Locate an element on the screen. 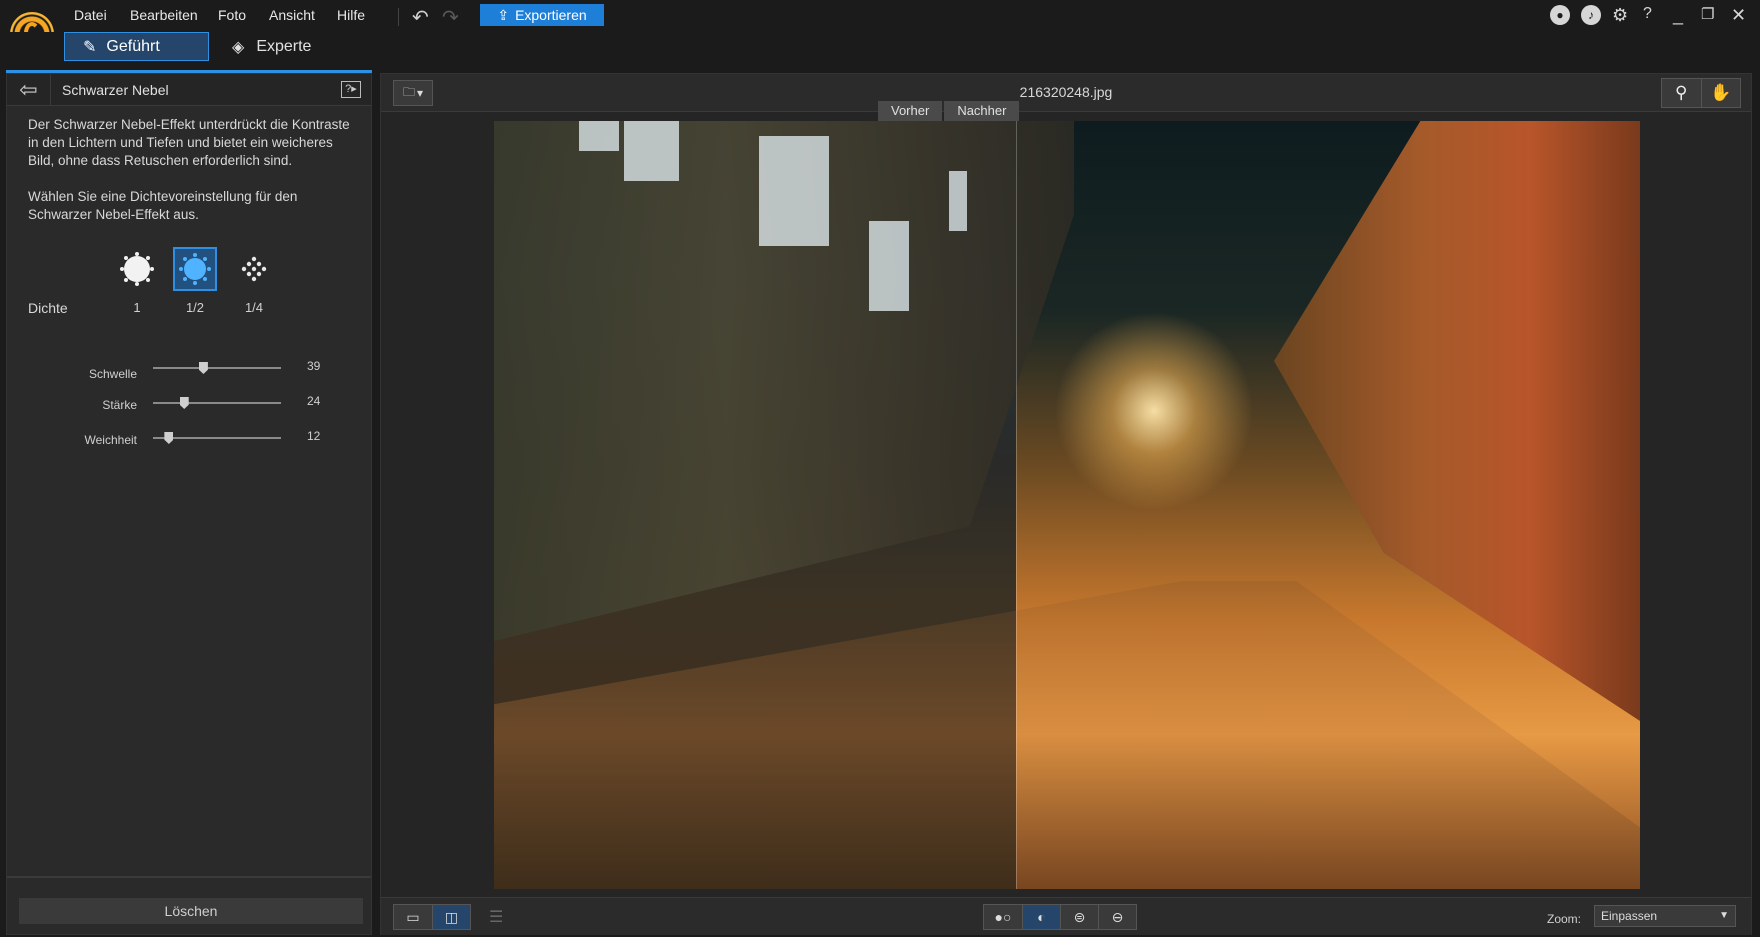  back-button: ⇦ is located at coordinates (29, 90).